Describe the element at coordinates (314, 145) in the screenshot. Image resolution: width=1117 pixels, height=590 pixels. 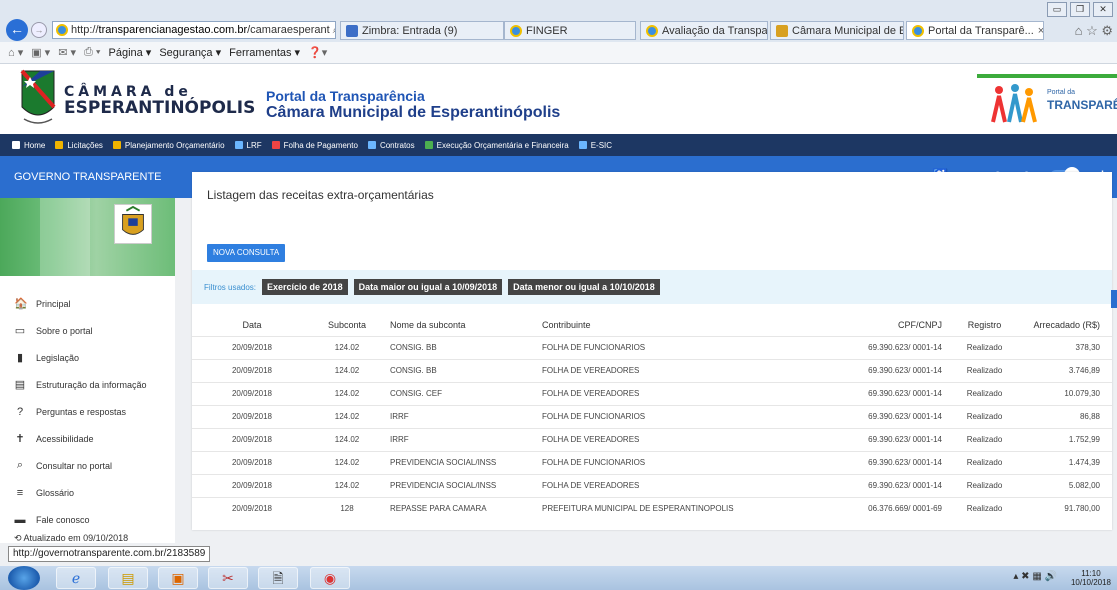
I see `nav-folha: Folha de Pagamento` at that location.